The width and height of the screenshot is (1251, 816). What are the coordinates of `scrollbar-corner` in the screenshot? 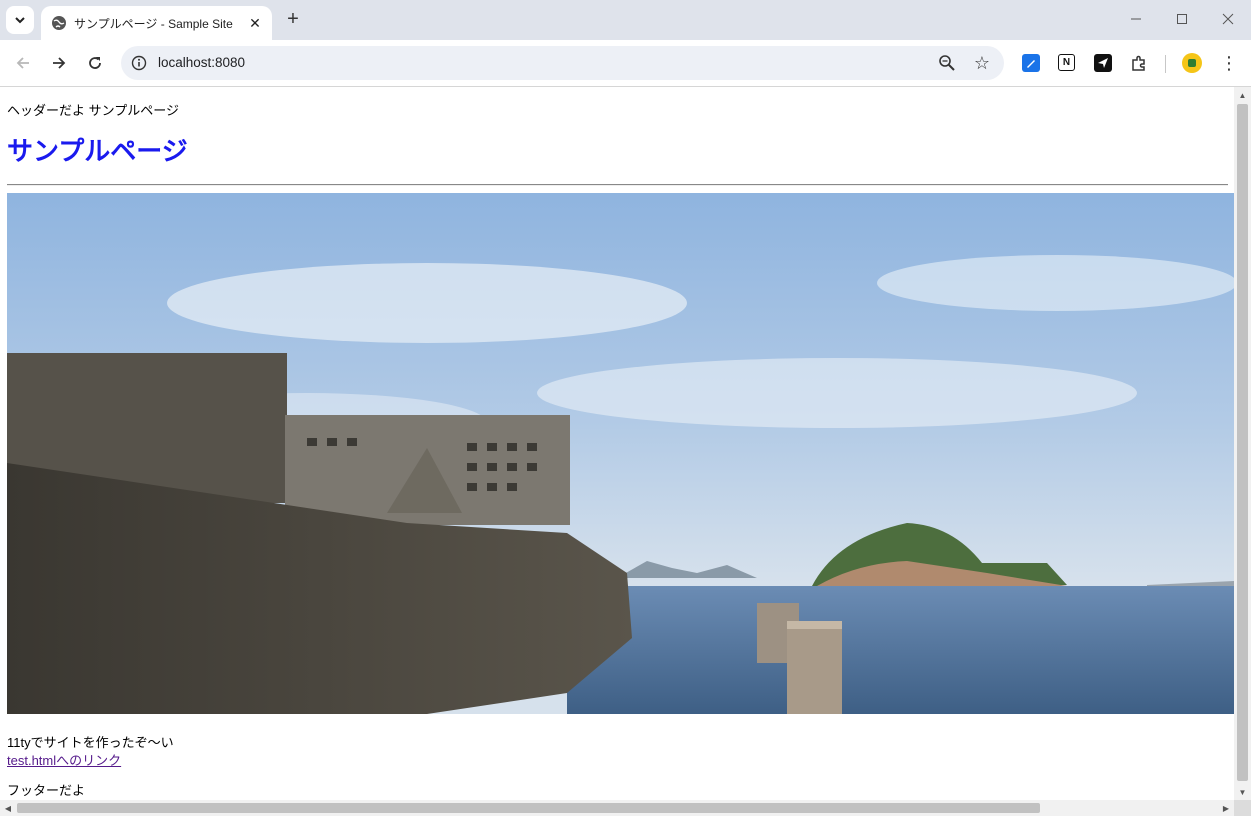 It's located at (1242, 808).